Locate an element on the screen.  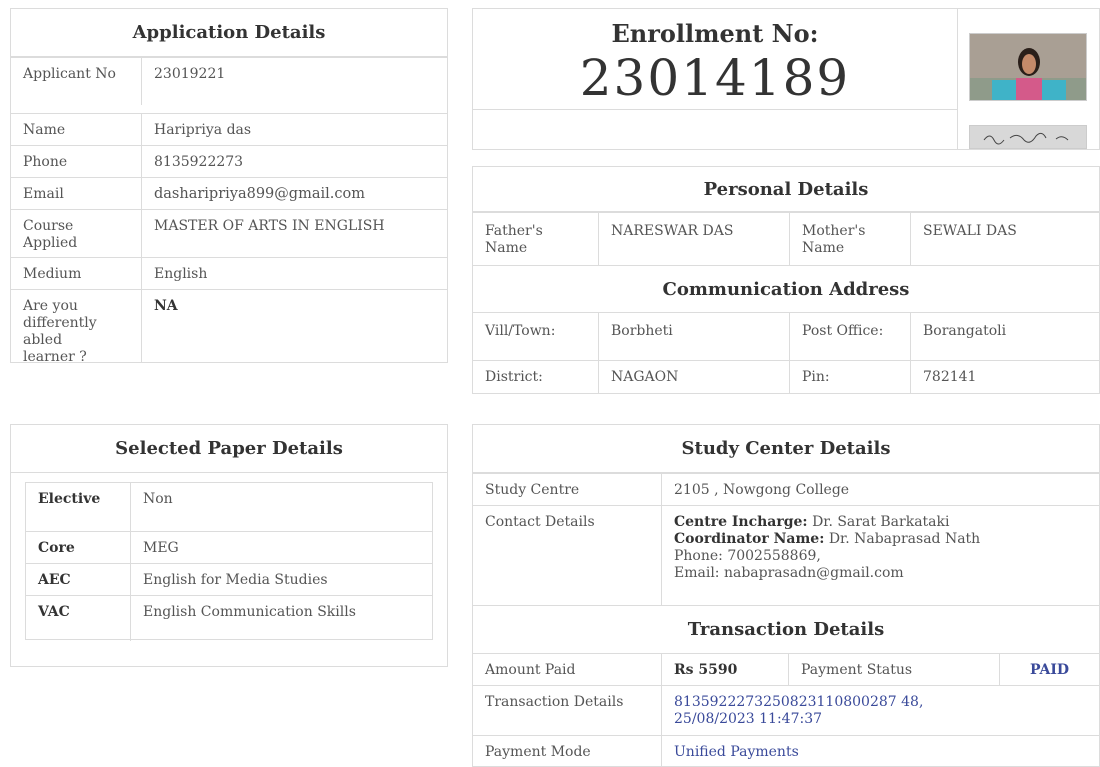
value-email: dasharipriya899@gmail.com is located at coordinates (259, 194).